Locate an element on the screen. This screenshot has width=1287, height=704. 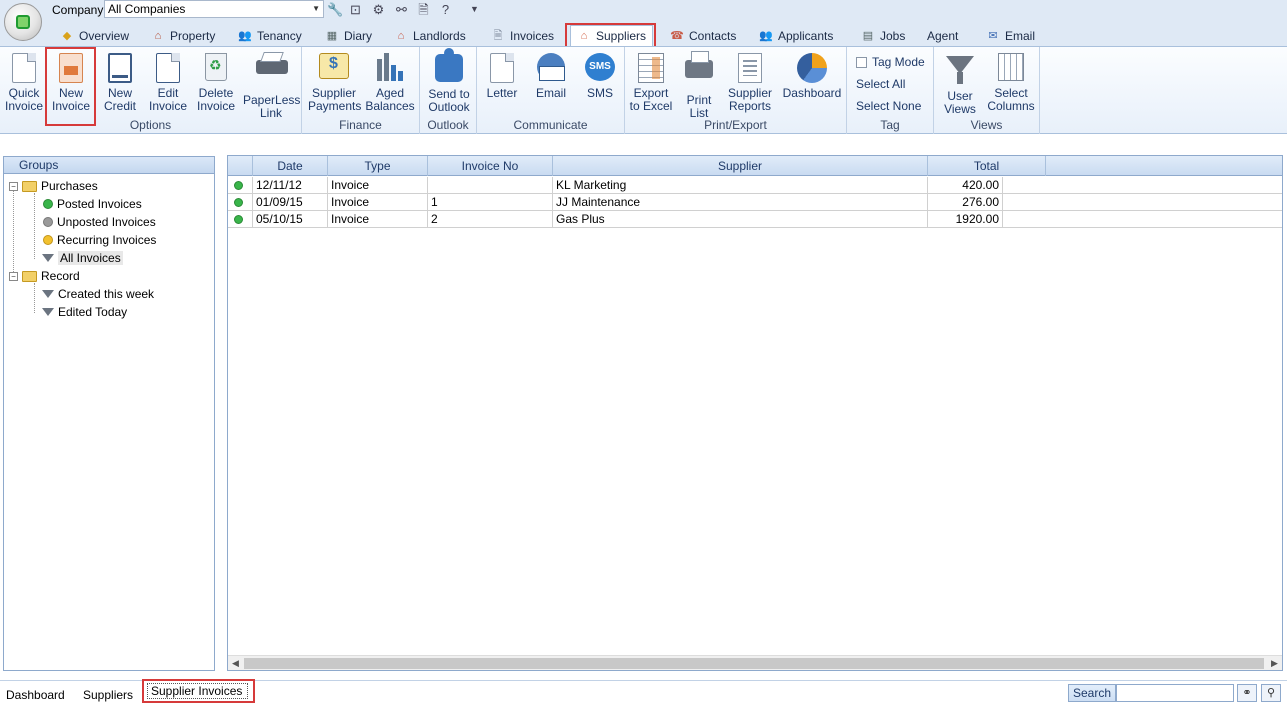
landlord-icon: ⌂ is located at coordinates (401, 35).